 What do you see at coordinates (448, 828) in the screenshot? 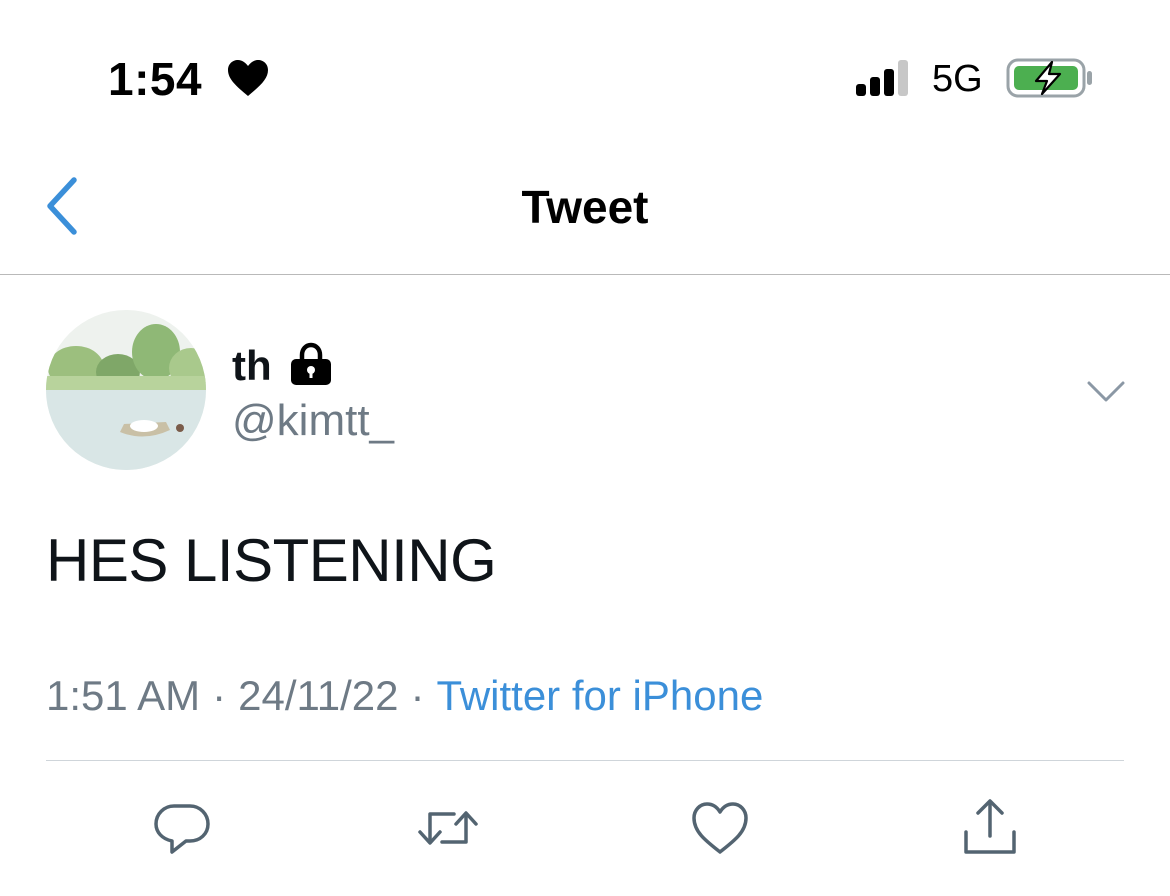
I see `retweet-icon` at bounding box center [448, 828].